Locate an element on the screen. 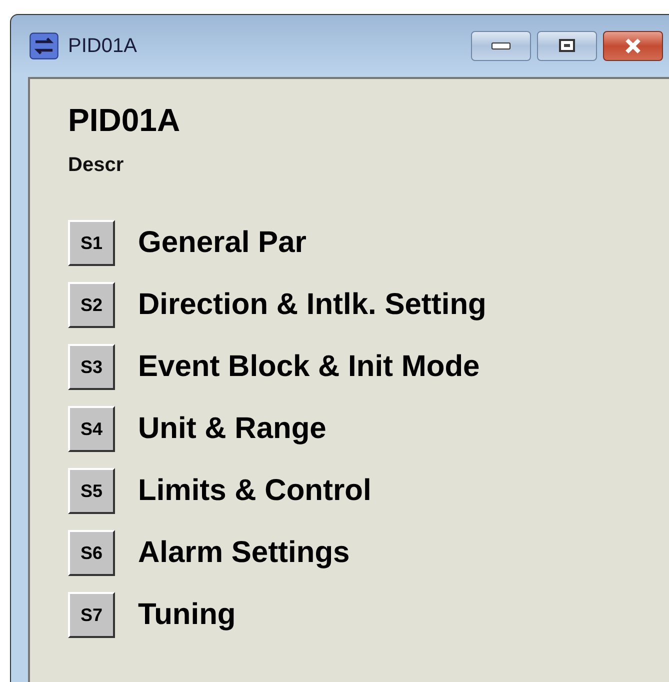  section-label: Direction & Intlk. Setting is located at coordinates (312, 305).